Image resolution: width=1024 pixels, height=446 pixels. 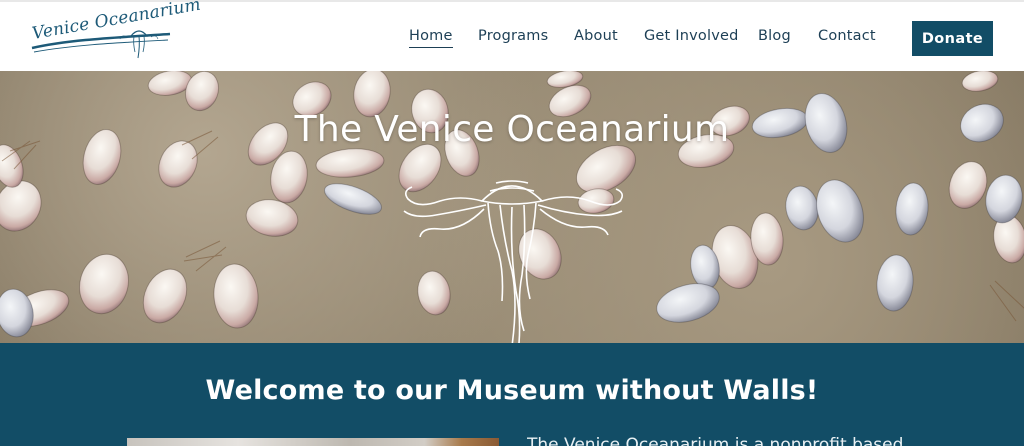 What do you see at coordinates (774, 36) in the screenshot?
I see `nav-item-blog: Blog` at bounding box center [774, 36].